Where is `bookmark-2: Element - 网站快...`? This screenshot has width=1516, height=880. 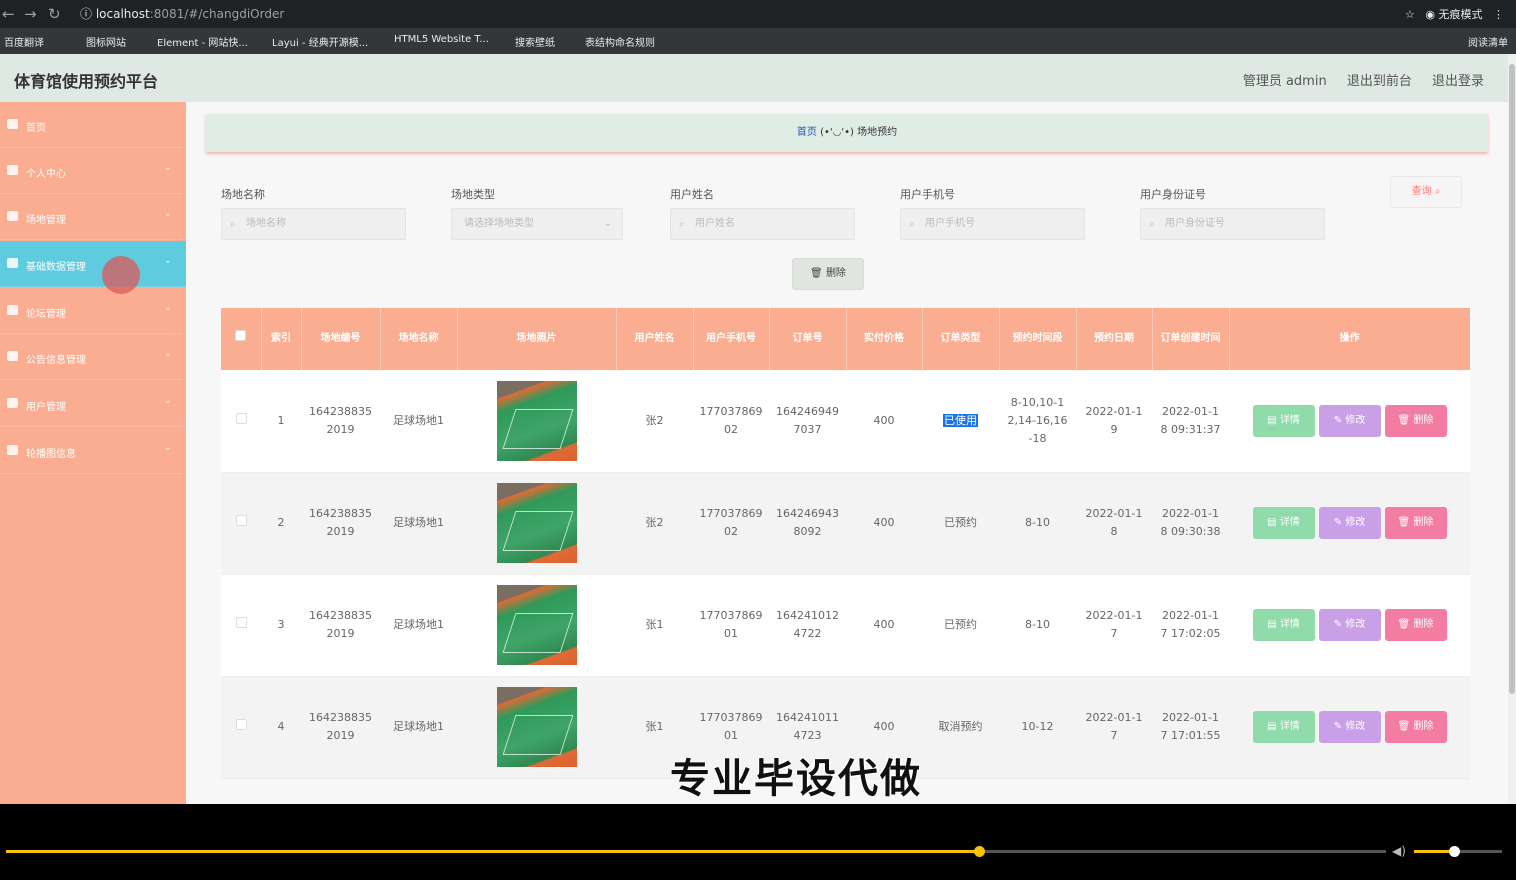 bookmark-2: Element - 网站快... is located at coordinates (202, 41).